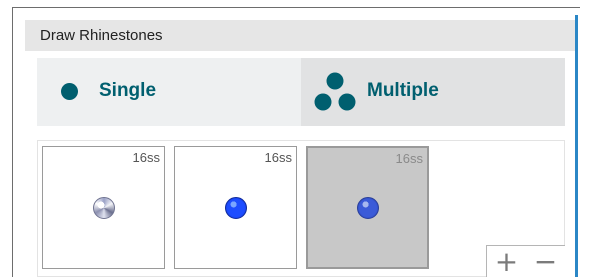  What do you see at coordinates (300, 35) in the screenshot?
I see `panel-title: Draw Rhinestones` at bounding box center [300, 35].